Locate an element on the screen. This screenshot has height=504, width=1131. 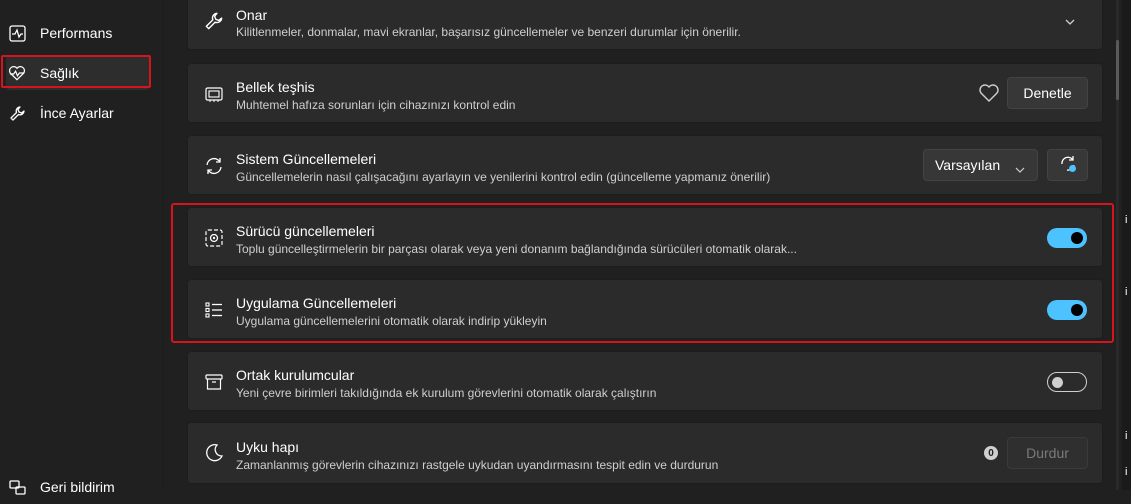
count-badge: 0 is located at coordinates (991, 453).